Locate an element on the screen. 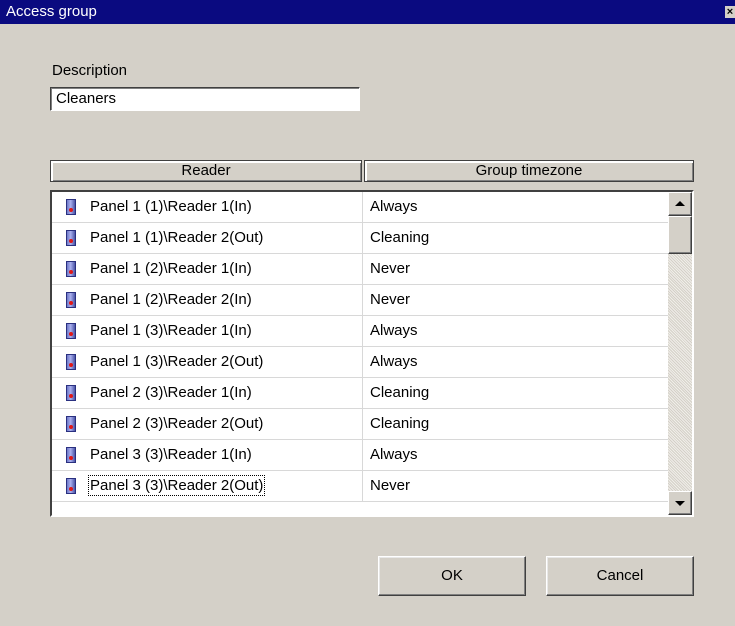  table-row: Panel 1 (2)\Reader 1(In) Never is located at coordinates (360, 269).